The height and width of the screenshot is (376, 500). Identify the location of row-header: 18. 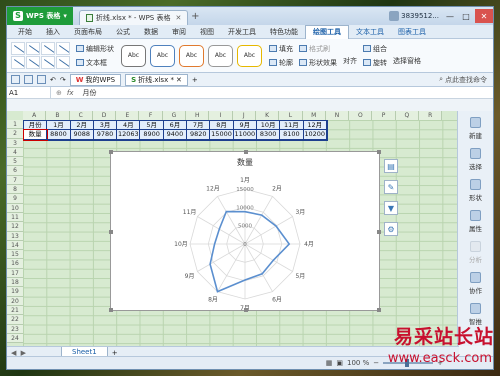
(15, 283).